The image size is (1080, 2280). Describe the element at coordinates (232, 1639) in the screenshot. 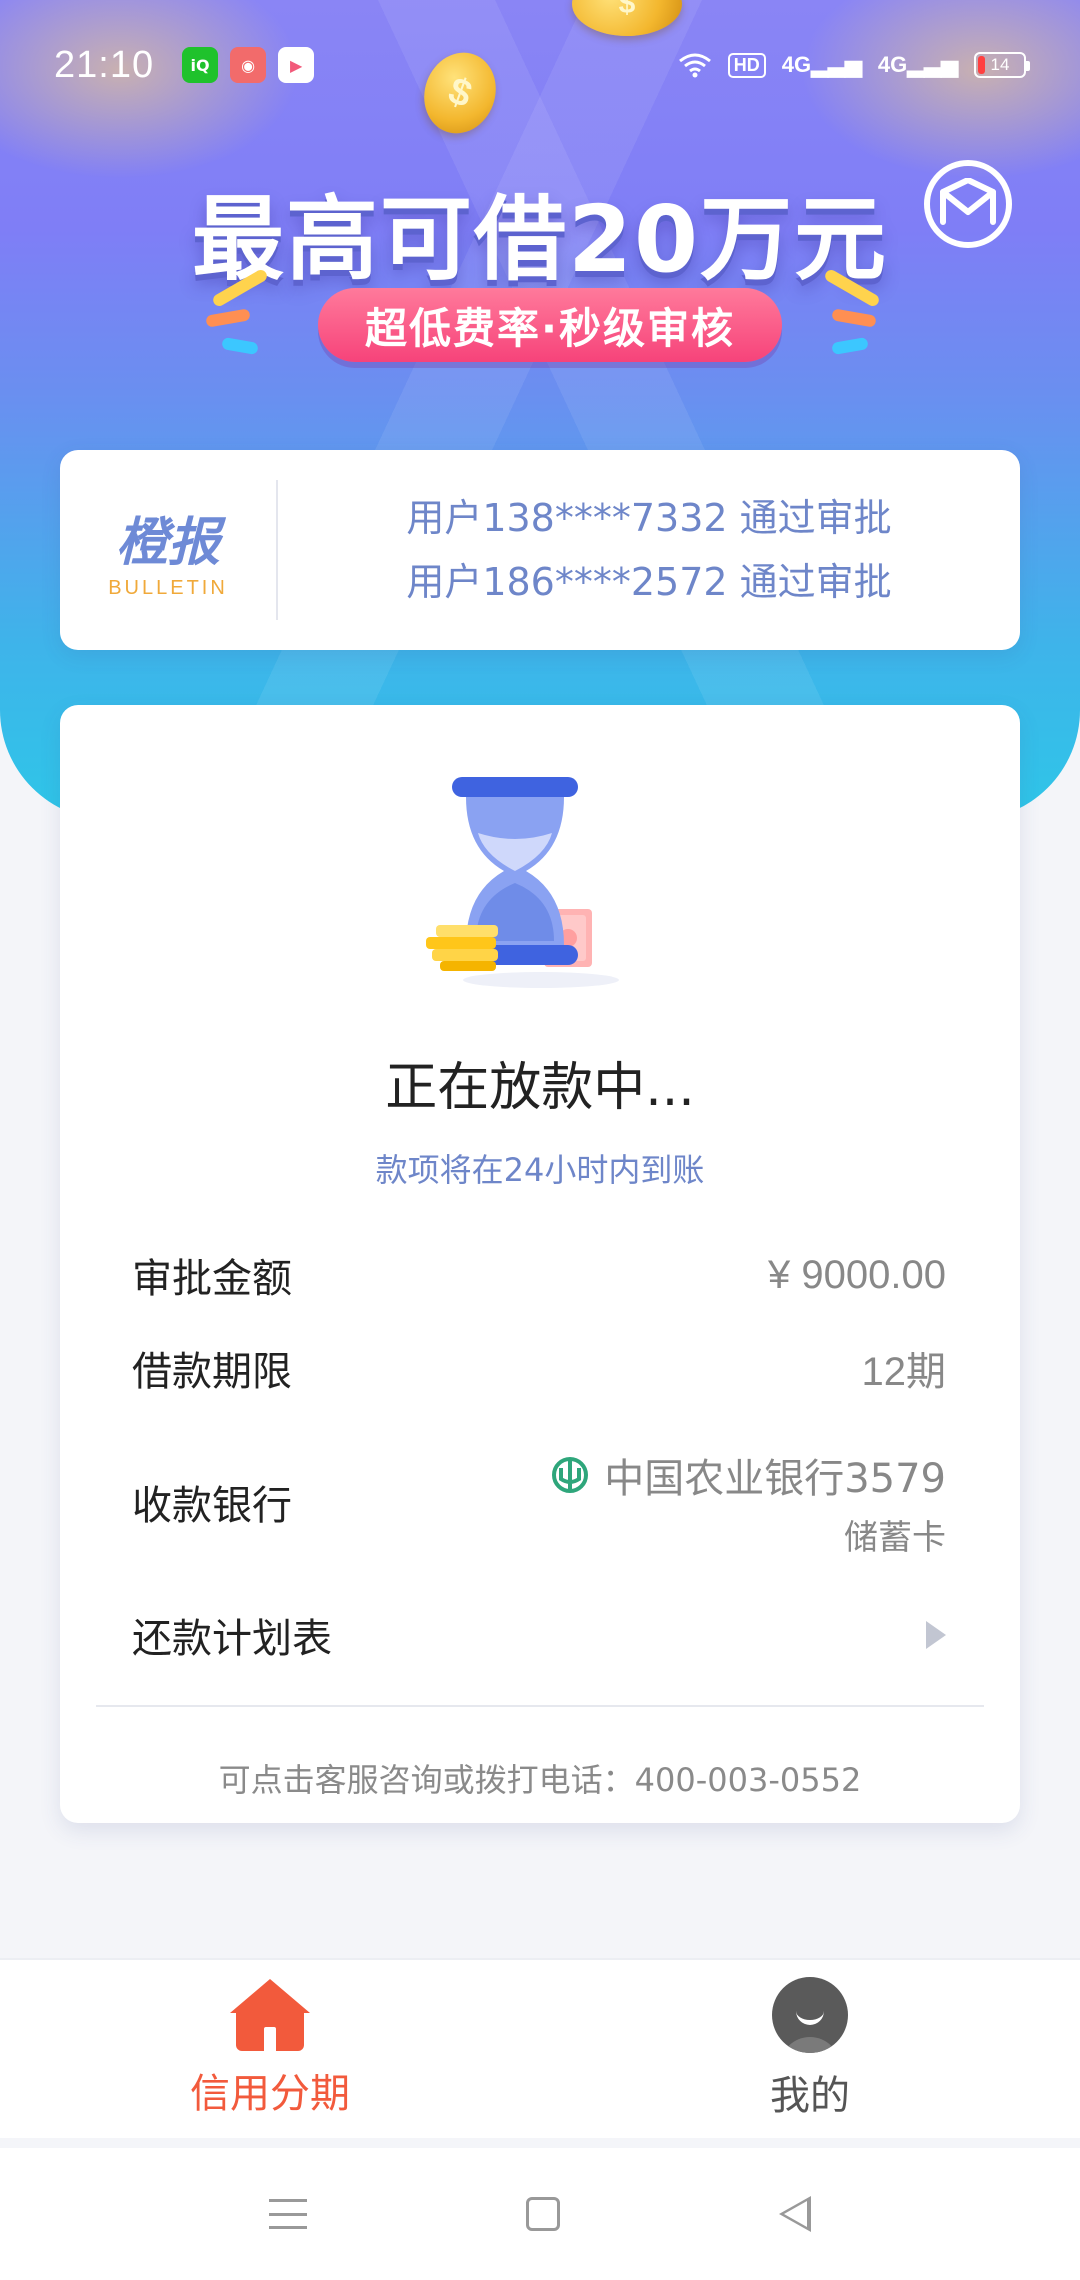

I see `row-label: 还款计划表` at that location.